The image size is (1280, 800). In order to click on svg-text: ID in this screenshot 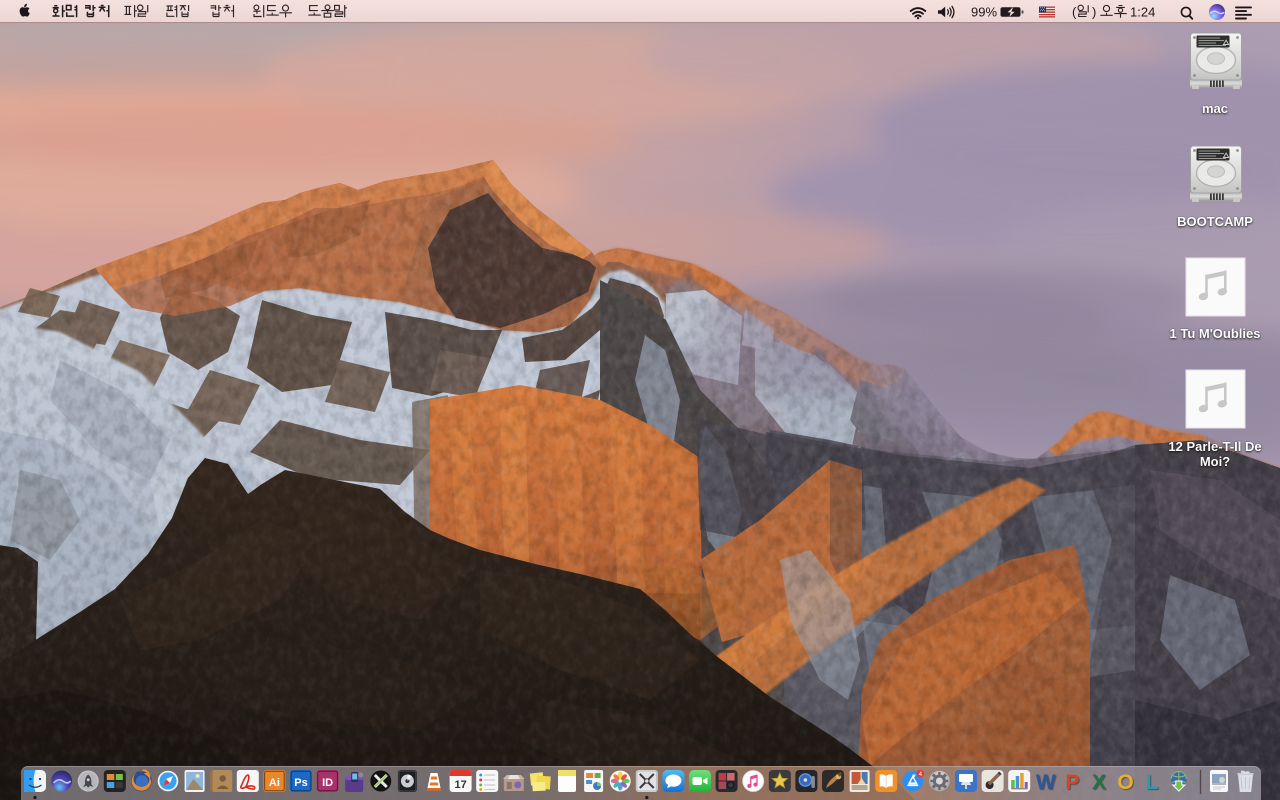, I will do `click(327, 783)`.